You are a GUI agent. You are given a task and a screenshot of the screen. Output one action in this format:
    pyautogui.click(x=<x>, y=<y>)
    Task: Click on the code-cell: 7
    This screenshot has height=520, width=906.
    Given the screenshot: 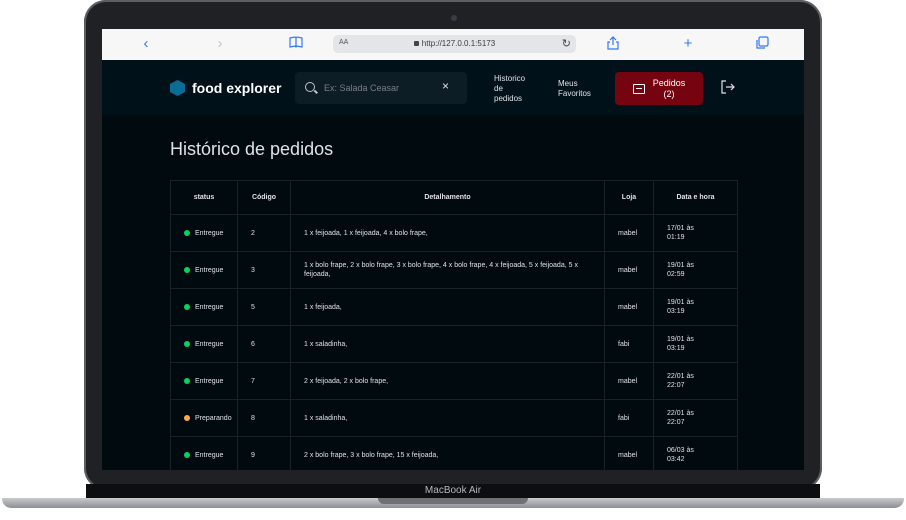 What is the action you would take?
    pyautogui.click(x=264, y=381)
    